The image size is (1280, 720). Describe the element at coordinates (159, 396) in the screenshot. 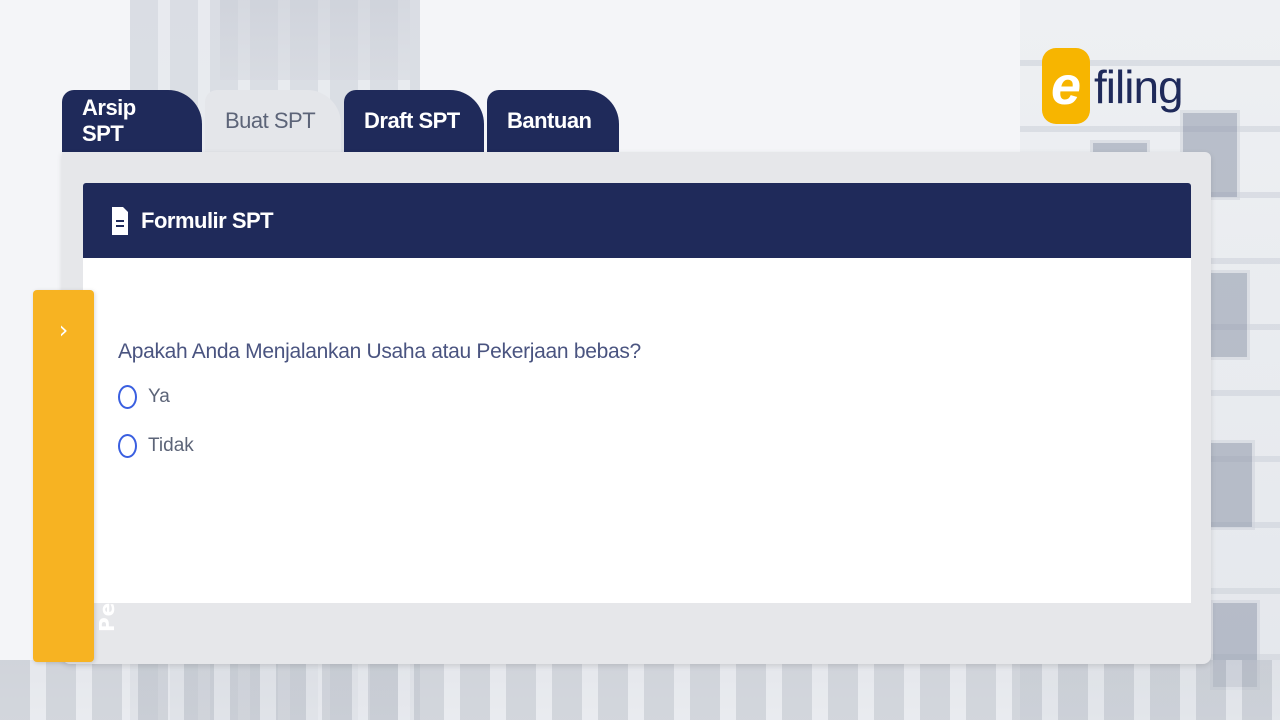

I see `option-label-ya: Ya` at that location.